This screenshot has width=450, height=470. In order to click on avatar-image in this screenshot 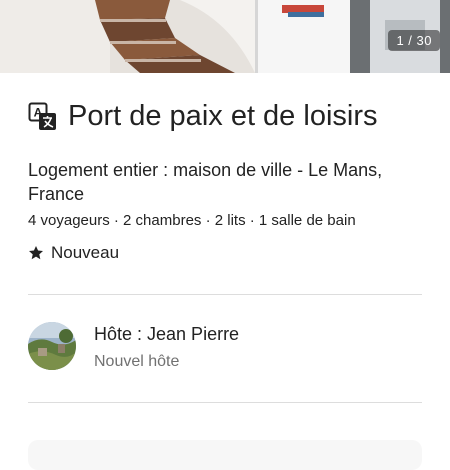, I will do `click(52, 346)`.